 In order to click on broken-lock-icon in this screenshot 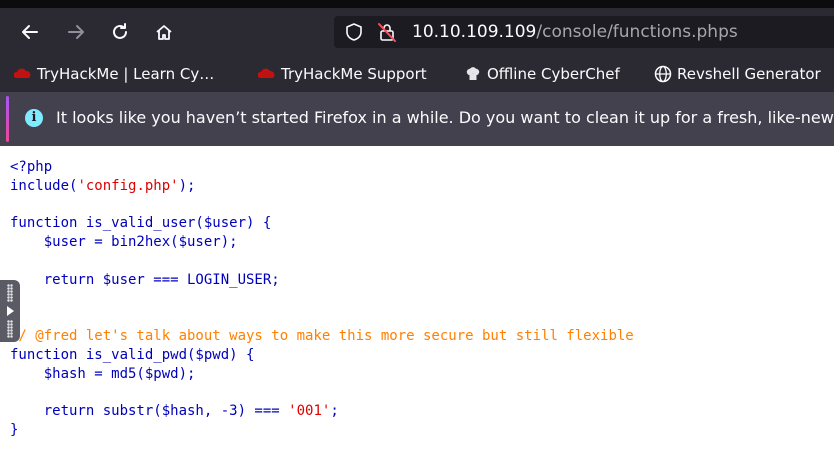, I will do `click(387, 32)`.